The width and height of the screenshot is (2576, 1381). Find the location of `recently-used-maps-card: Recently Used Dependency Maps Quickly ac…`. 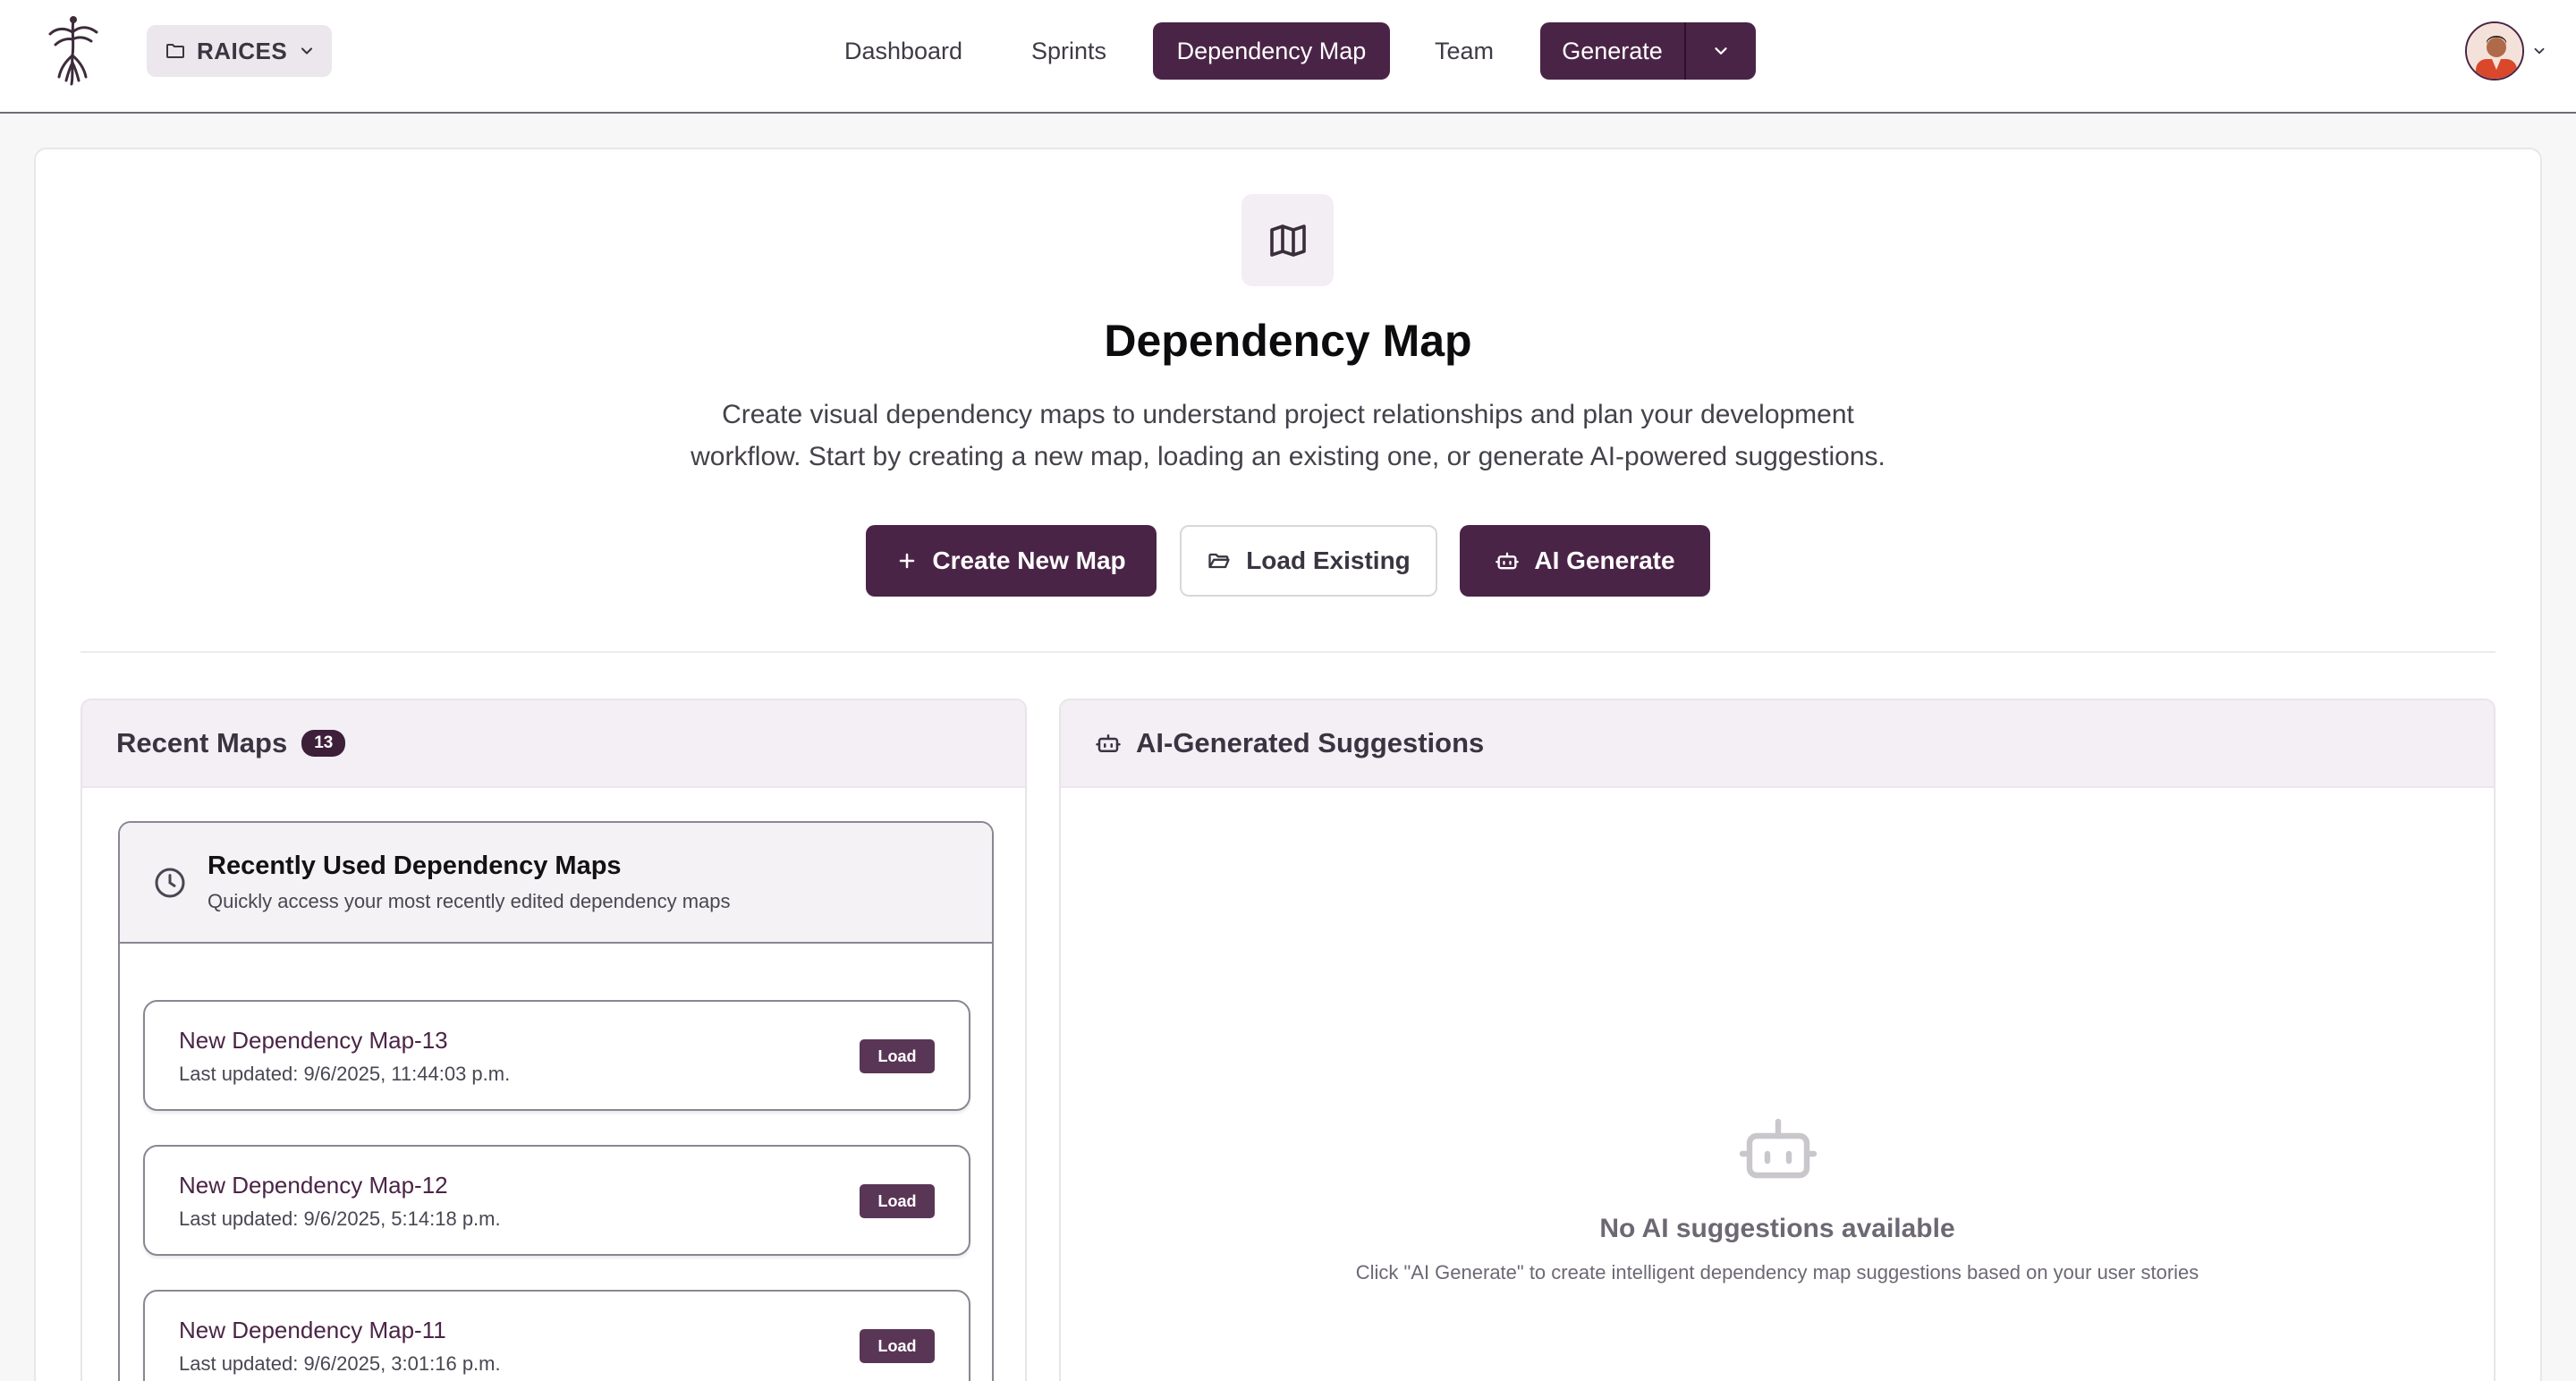

recently-used-maps-card: Recently Used Dependency Maps Quickly ac… is located at coordinates (556, 1101).